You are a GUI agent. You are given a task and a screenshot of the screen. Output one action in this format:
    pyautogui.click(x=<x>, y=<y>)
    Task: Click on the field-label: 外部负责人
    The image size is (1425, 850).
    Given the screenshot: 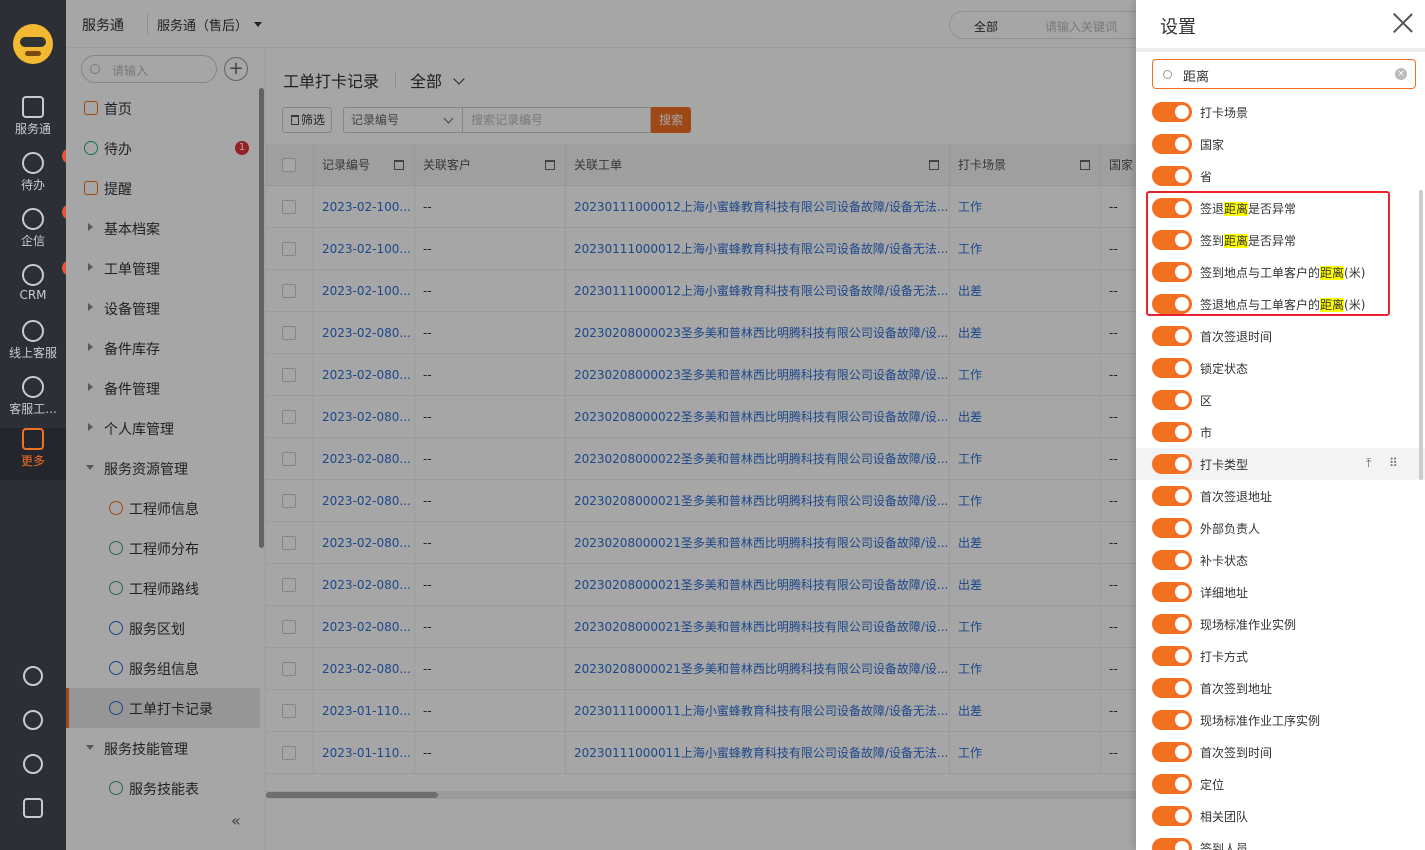 What is the action you would take?
    pyautogui.click(x=1230, y=528)
    